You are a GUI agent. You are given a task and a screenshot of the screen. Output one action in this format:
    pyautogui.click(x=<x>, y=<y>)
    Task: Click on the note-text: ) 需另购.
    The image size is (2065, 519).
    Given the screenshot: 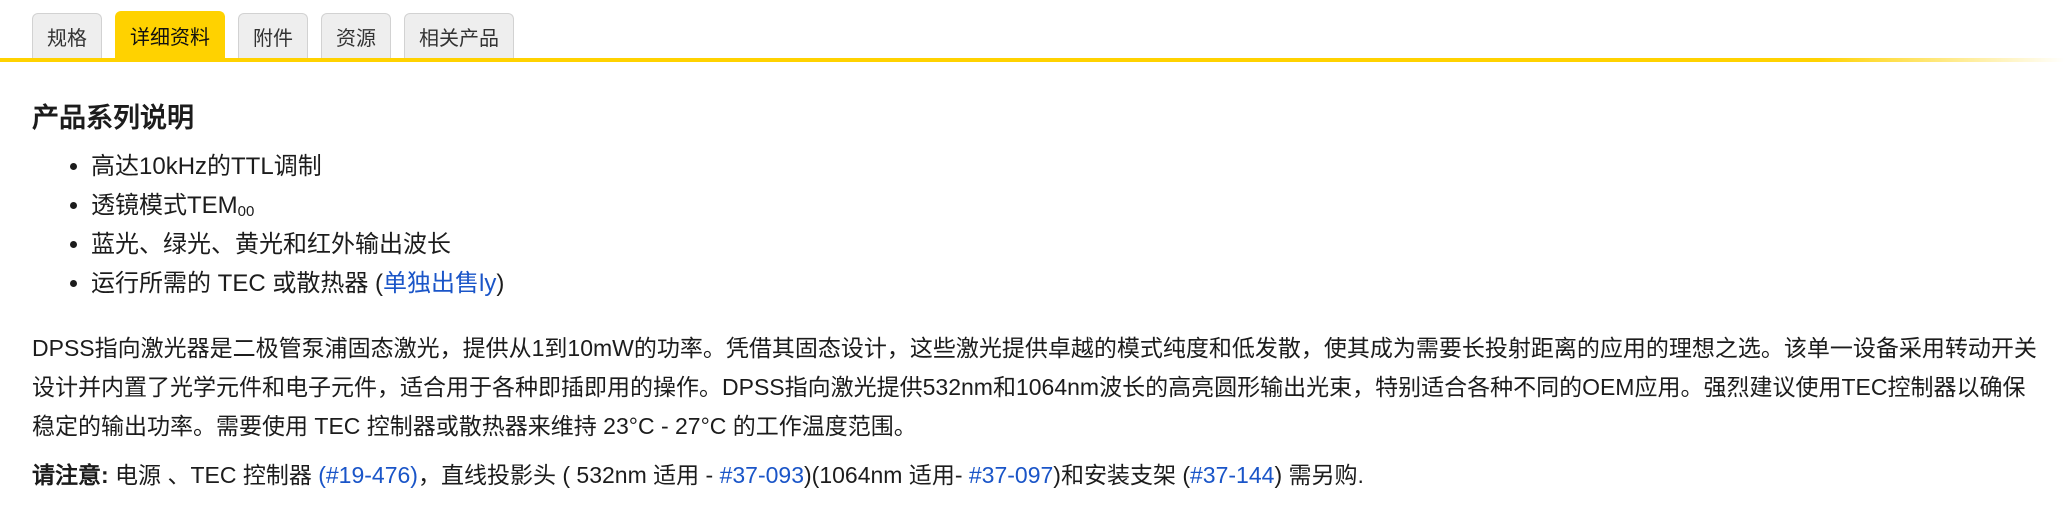 What is the action you would take?
    pyautogui.click(x=1319, y=475)
    